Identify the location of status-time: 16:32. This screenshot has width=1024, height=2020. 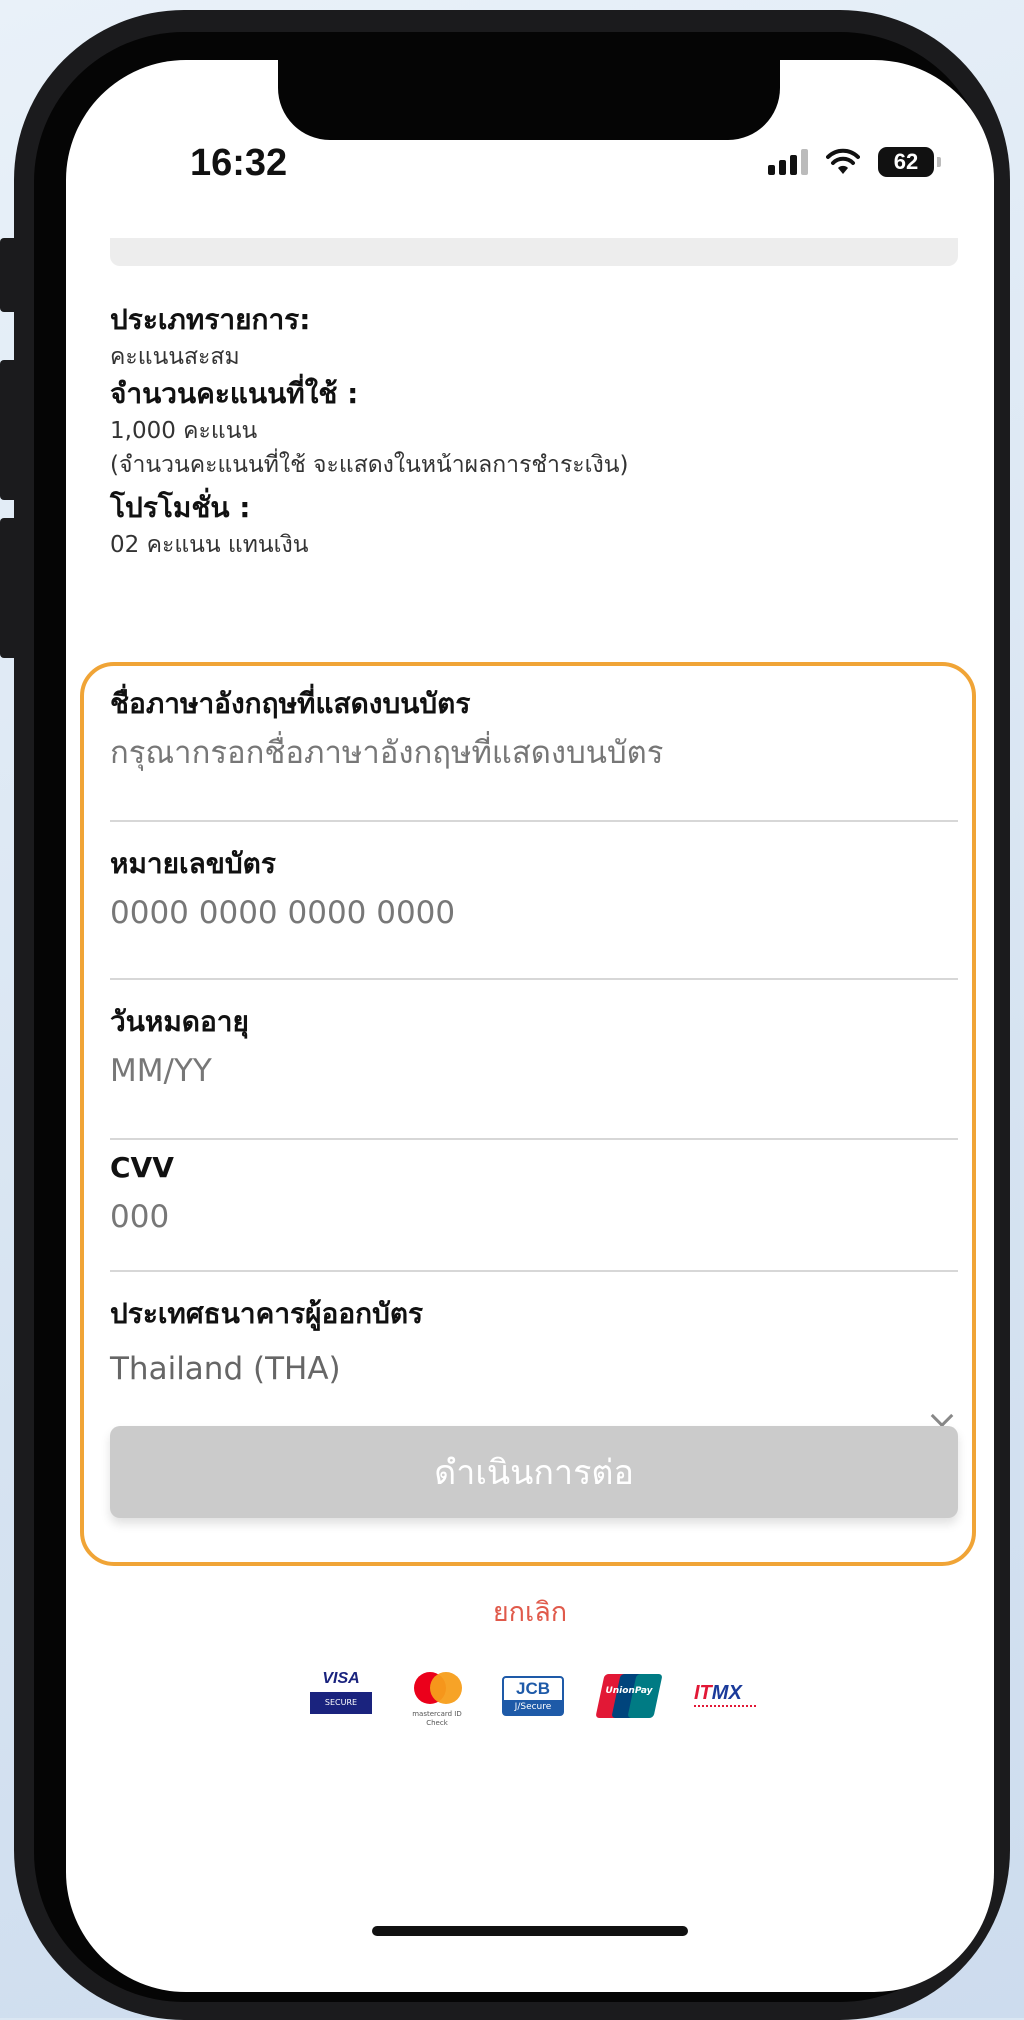
(239, 163).